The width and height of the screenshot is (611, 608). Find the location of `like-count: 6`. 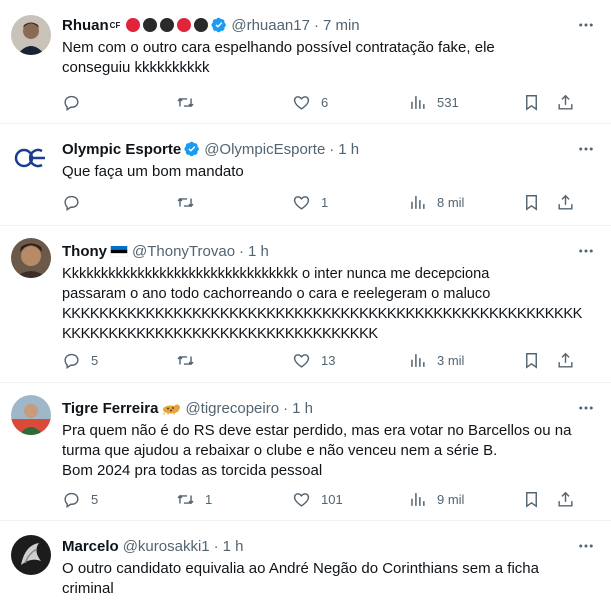

like-count: 6 is located at coordinates (325, 102).